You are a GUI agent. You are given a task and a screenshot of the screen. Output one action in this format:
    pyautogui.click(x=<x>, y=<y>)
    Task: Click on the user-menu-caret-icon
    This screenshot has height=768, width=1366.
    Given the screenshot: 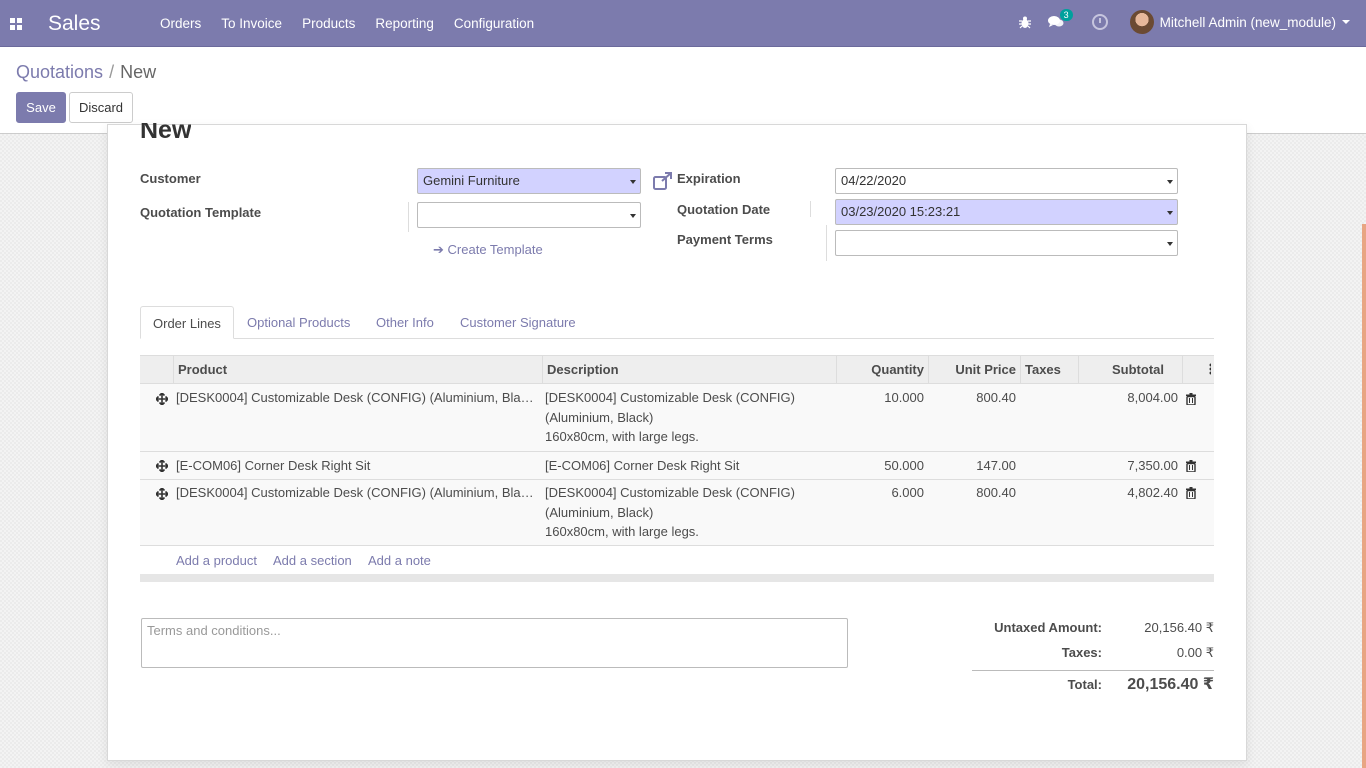 What is the action you would take?
    pyautogui.click(x=1346, y=22)
    